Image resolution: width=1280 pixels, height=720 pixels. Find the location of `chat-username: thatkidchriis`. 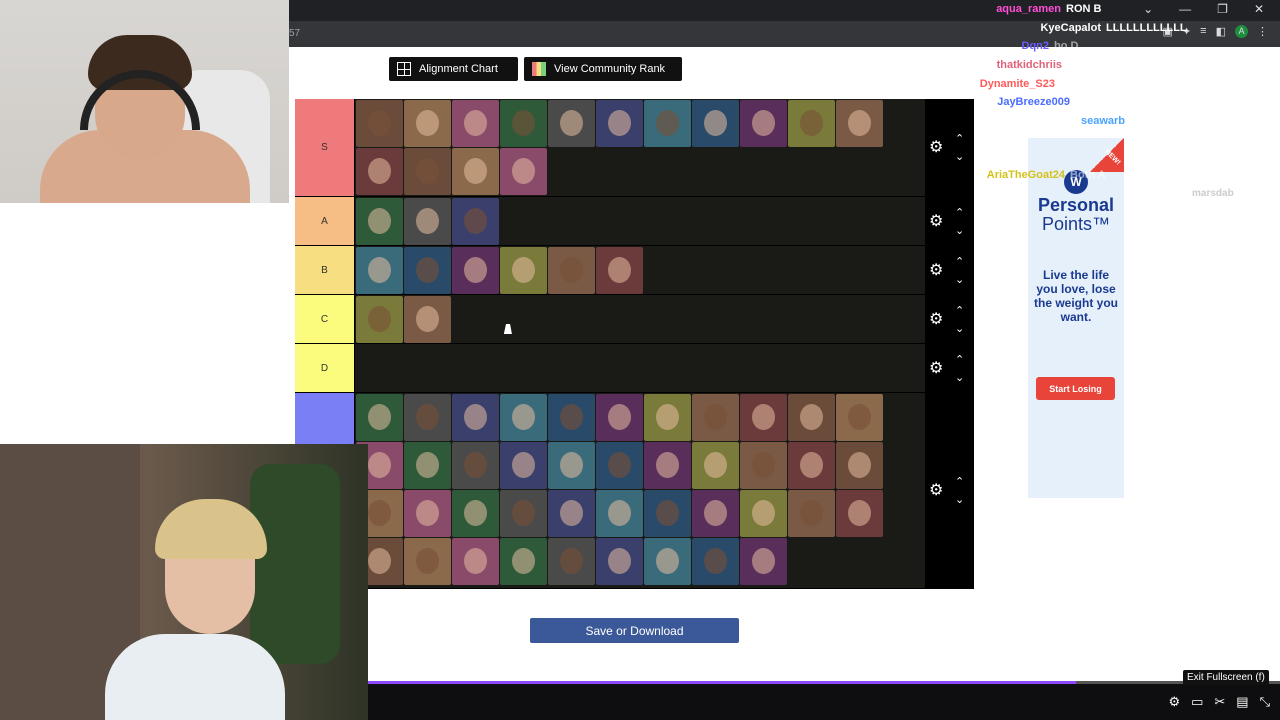

chat-username: thatkidchriis is located at coordinates (1029, 65).